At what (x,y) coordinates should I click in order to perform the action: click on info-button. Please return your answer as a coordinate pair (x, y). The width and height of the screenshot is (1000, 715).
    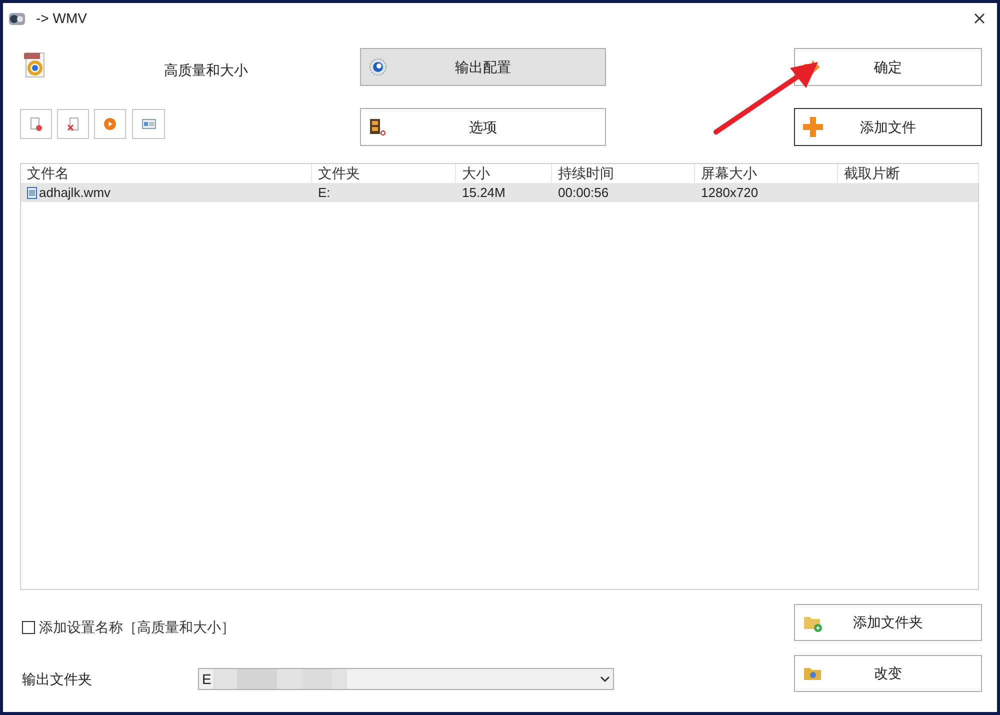
    Looking at the image, I should click on (148, 124).